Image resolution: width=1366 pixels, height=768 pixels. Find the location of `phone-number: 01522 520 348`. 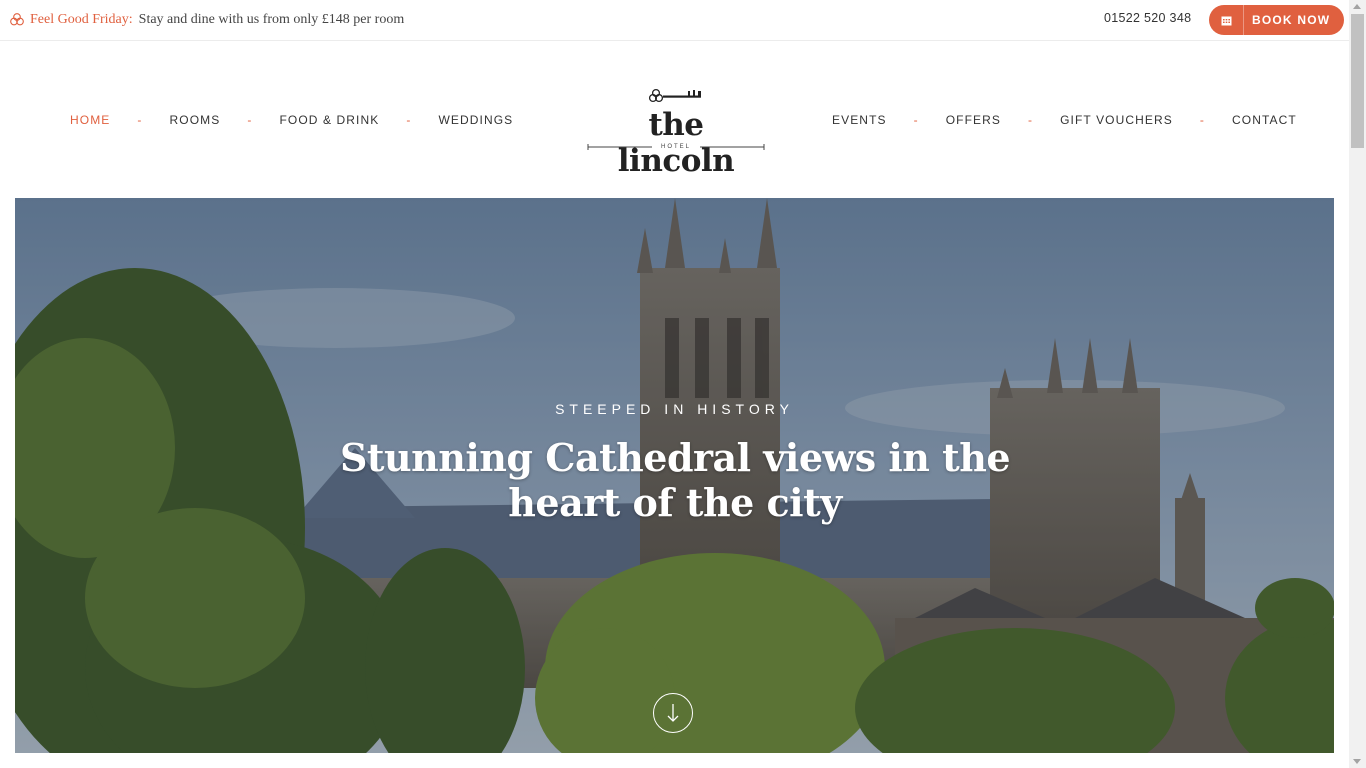

phone-number: 01522 520 348 is located at coordinates (1147, 18).